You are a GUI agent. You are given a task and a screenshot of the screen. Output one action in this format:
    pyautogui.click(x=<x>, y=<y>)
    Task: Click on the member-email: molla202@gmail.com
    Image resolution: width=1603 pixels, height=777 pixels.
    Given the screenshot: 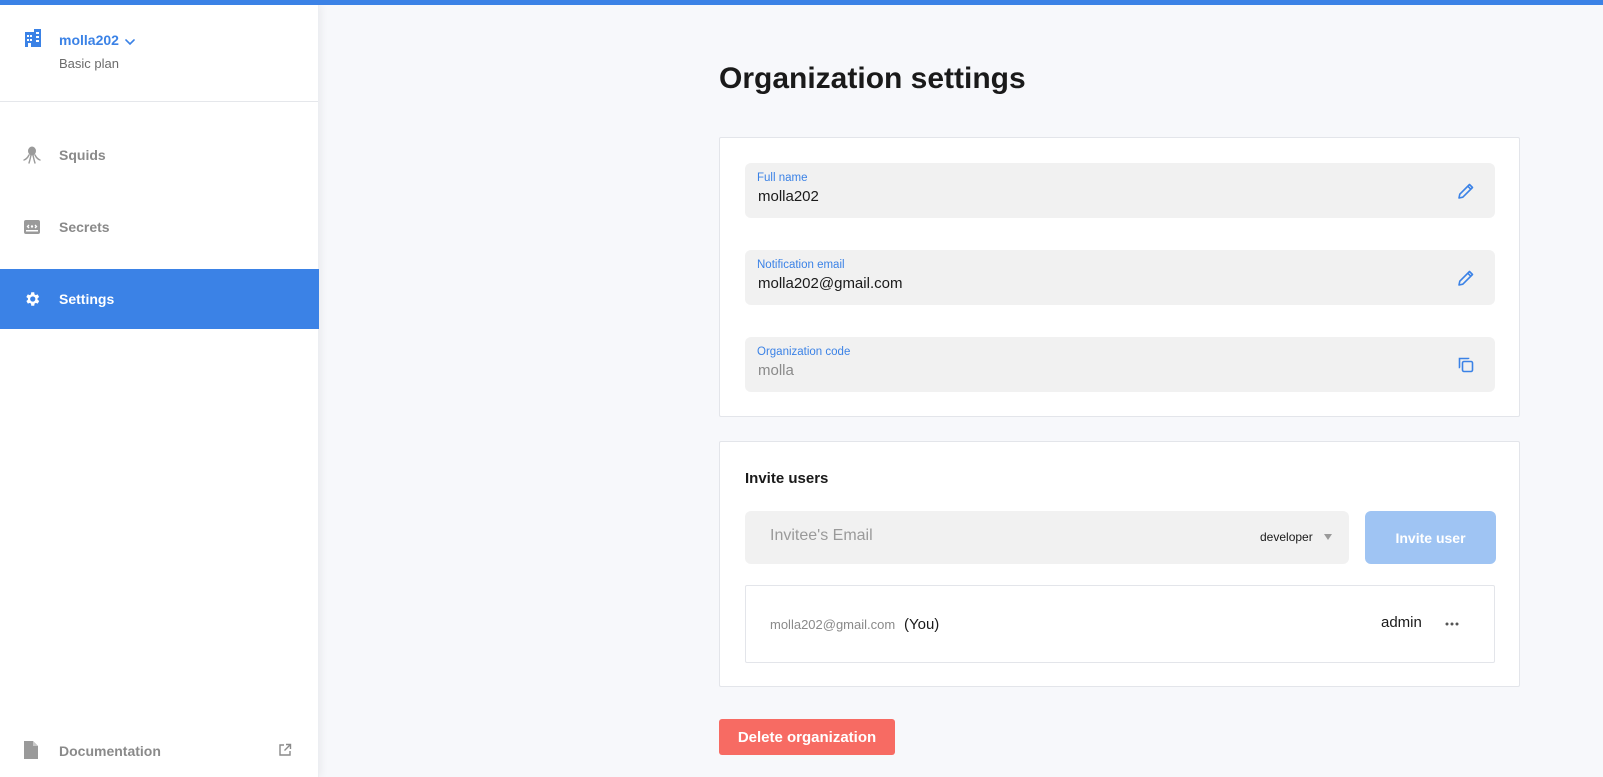 What is the action you would take?
    pyautogui.click(x=833, y=624)
    